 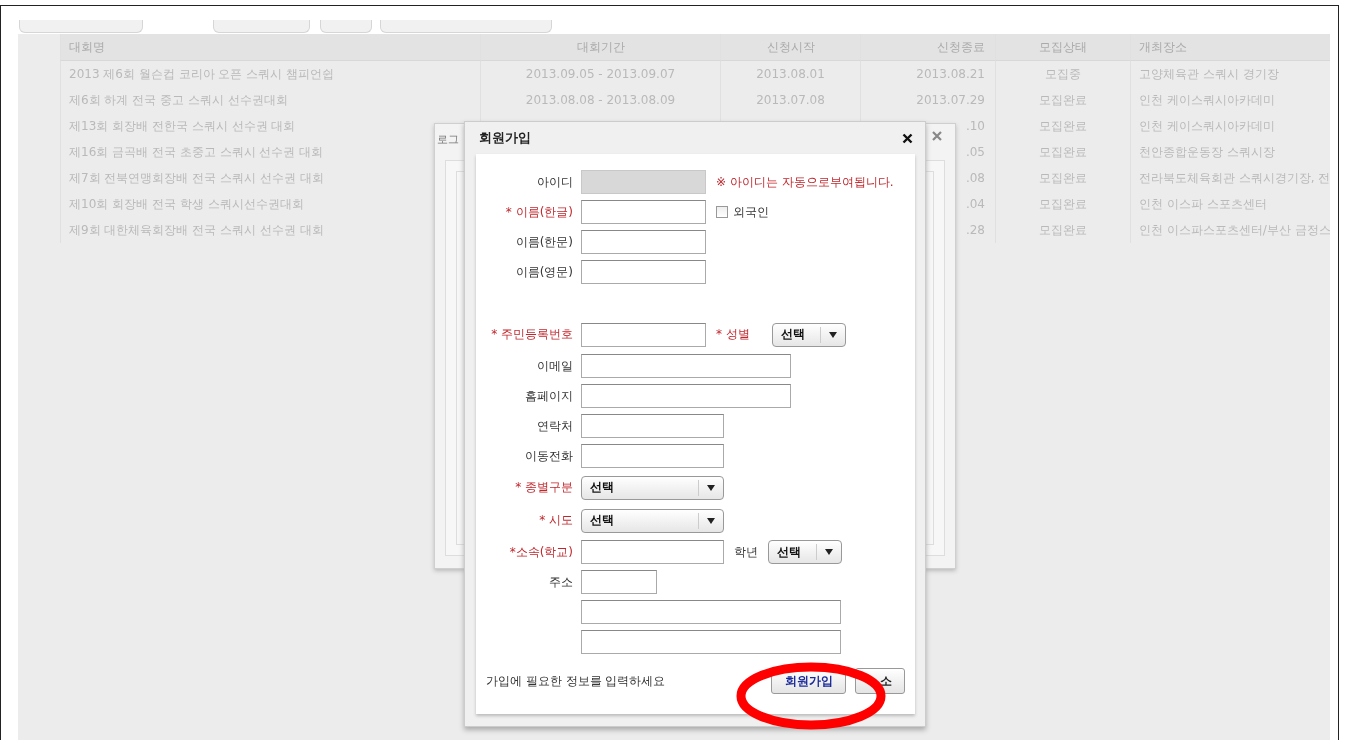 I want to click on field-label: 학년, so click(x=746, y=552).